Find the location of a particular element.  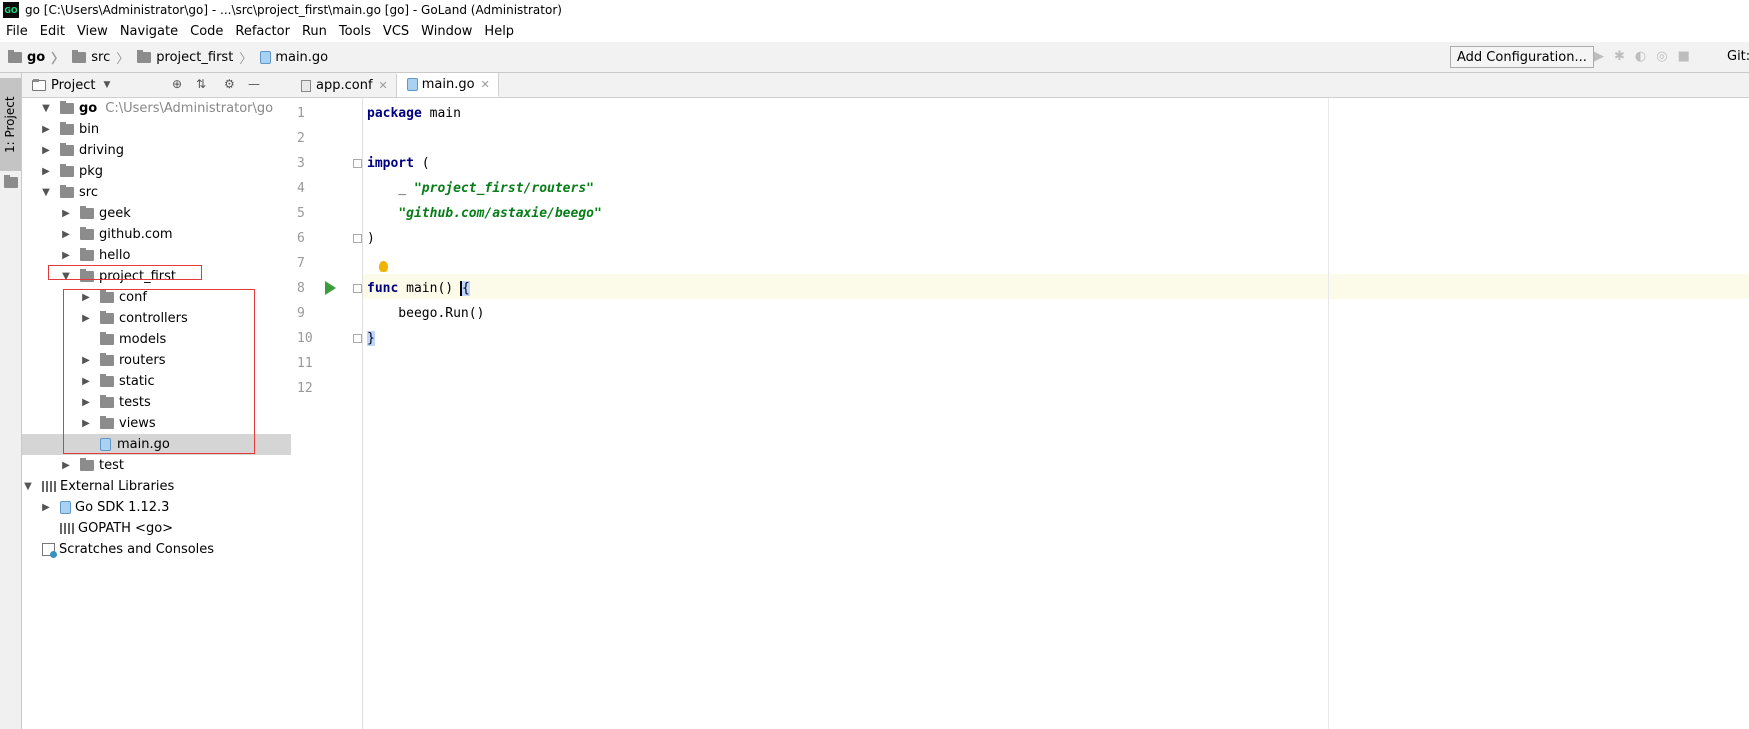

stop-icon: ■ is located at coordinates (1684, 56).